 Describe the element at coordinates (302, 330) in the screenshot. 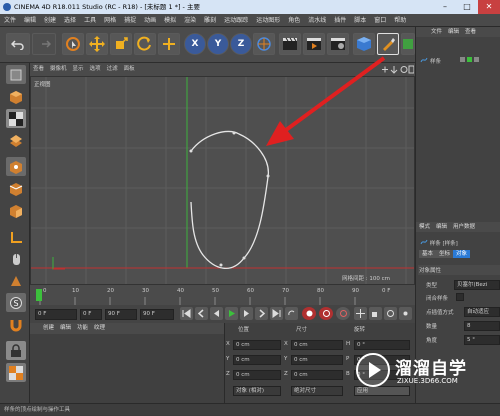

I see `coord-header-size: 尺寸` at that location.